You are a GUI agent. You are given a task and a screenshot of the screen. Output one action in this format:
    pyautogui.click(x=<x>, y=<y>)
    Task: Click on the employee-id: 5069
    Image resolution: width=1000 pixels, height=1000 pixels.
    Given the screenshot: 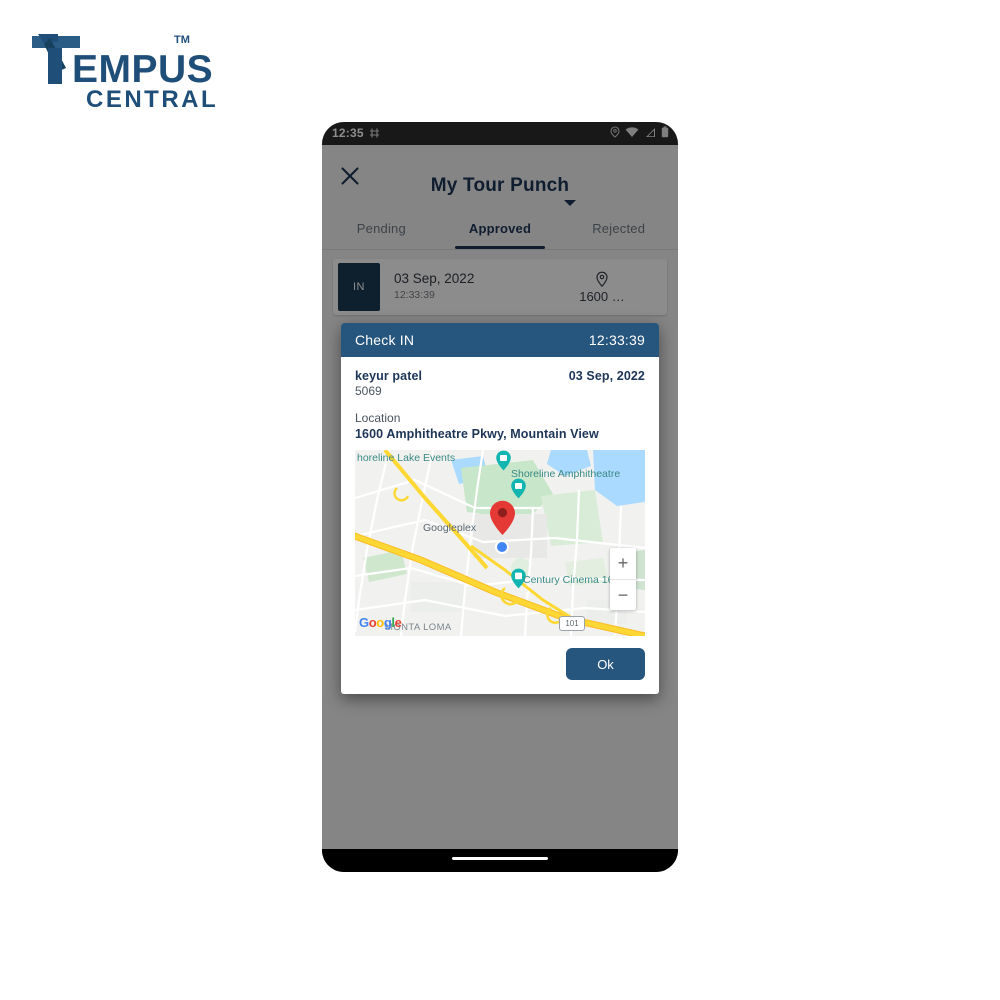 What is the action you would take?
    pyautogui.click(x=368, y=391)
    